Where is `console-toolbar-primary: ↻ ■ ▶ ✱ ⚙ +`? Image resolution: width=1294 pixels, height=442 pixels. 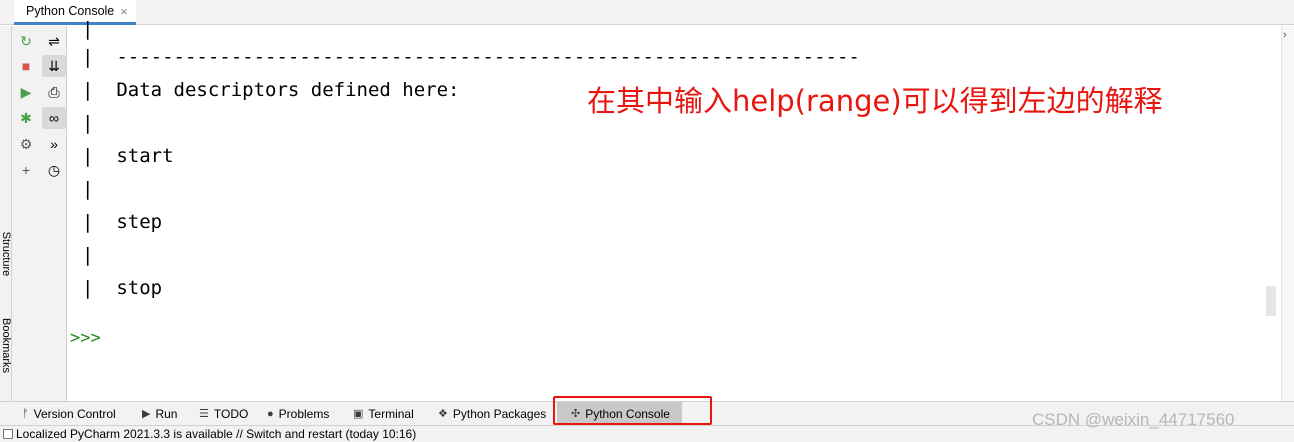 console-toolbar-primary: ↻ ■ ▶ ✱ ⚙ + is located at coordinates (26, 213).